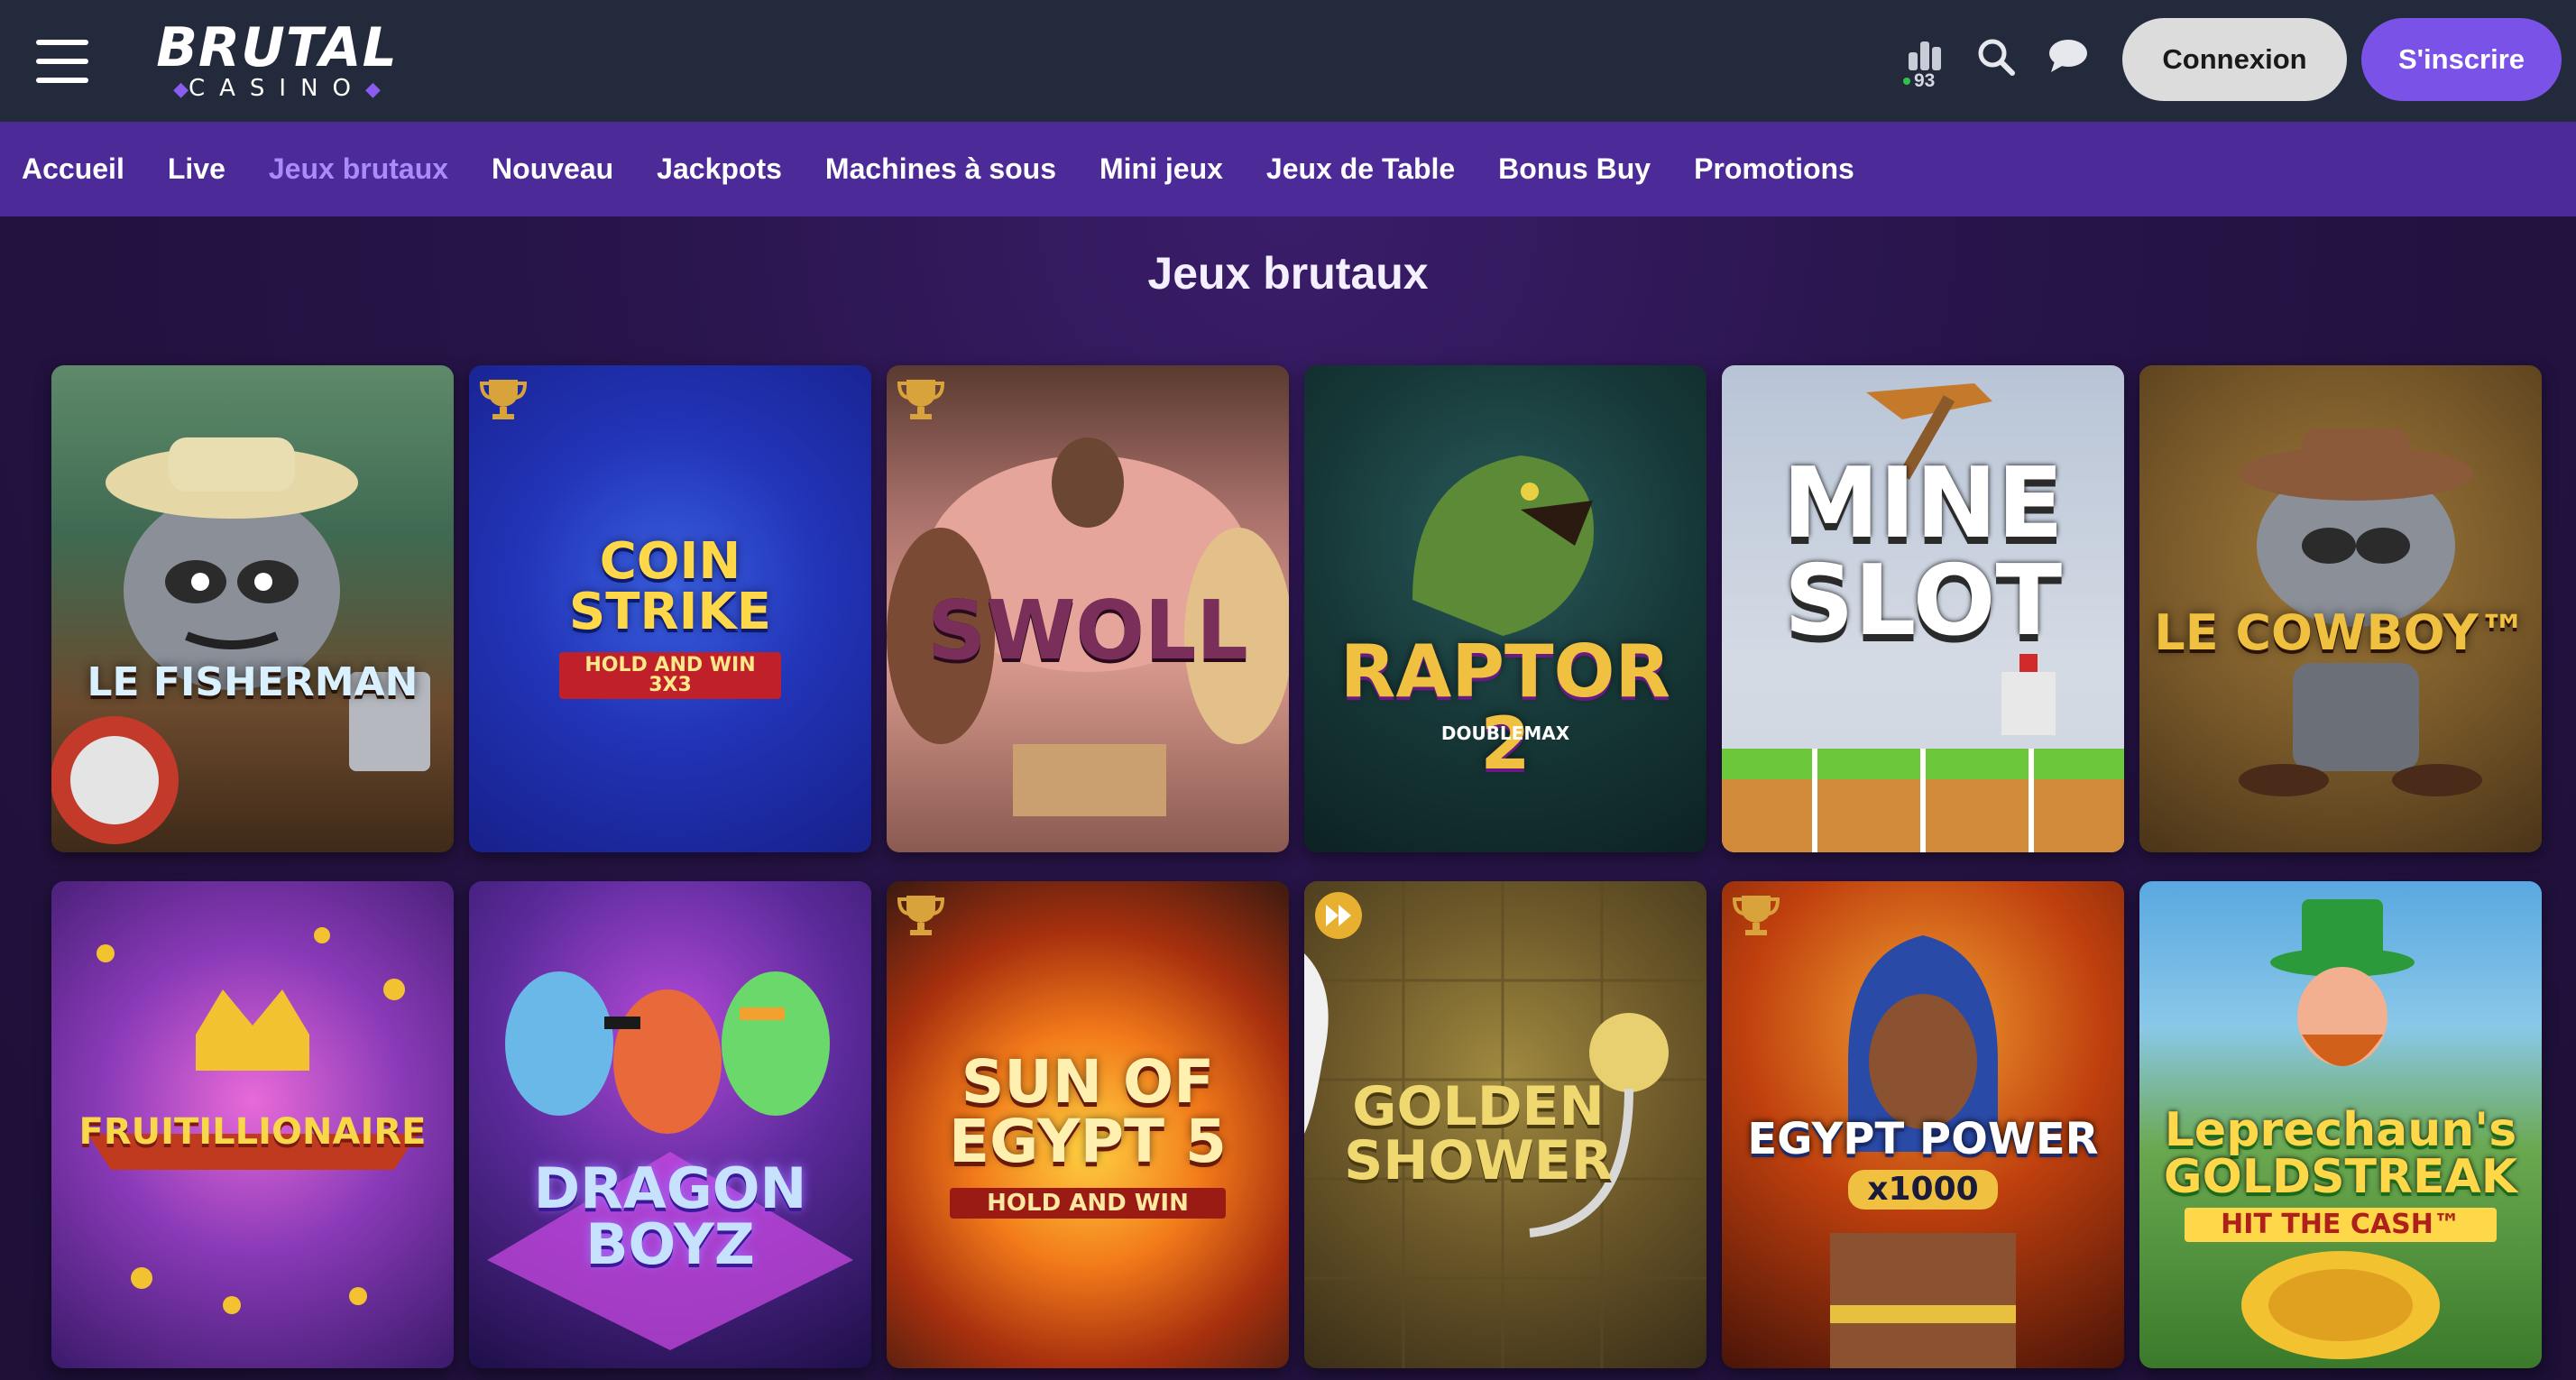  What do you see at coordinates (1907, 82) in the screenshot?
I see `online-dot` at bounding box center [1907, 82].